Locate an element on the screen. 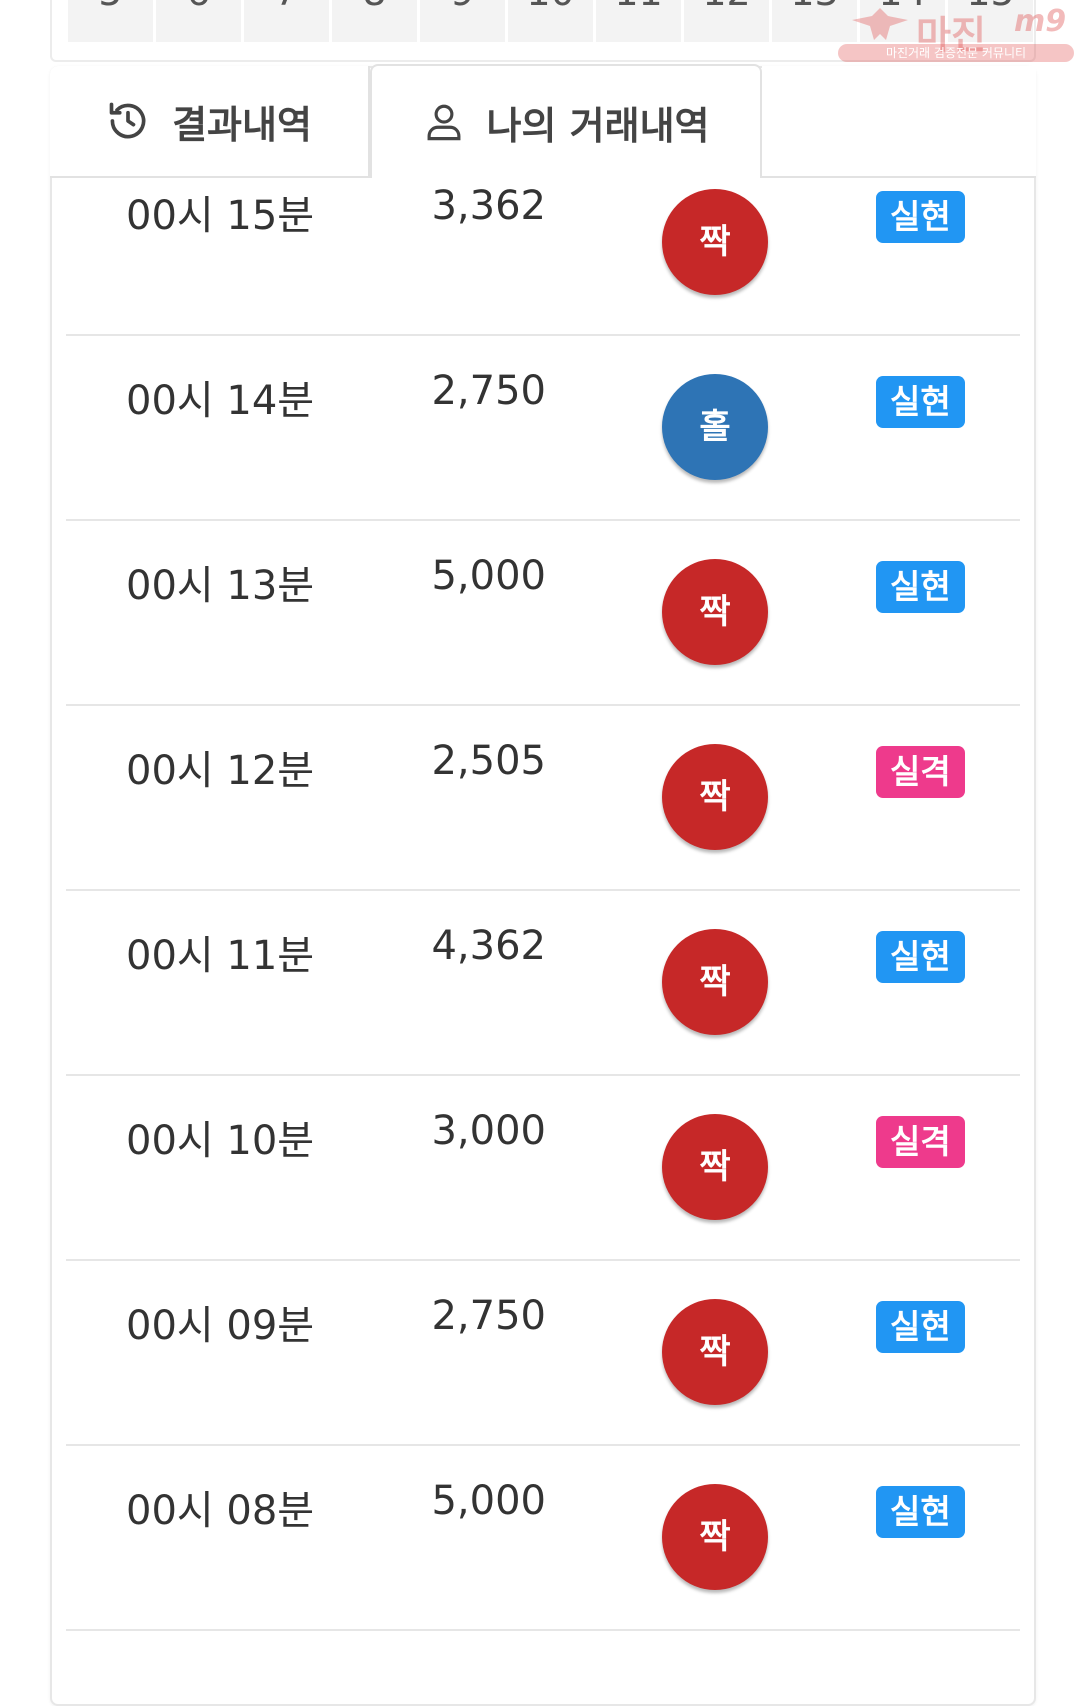  tab-empty is located at coordinates (899, 122).